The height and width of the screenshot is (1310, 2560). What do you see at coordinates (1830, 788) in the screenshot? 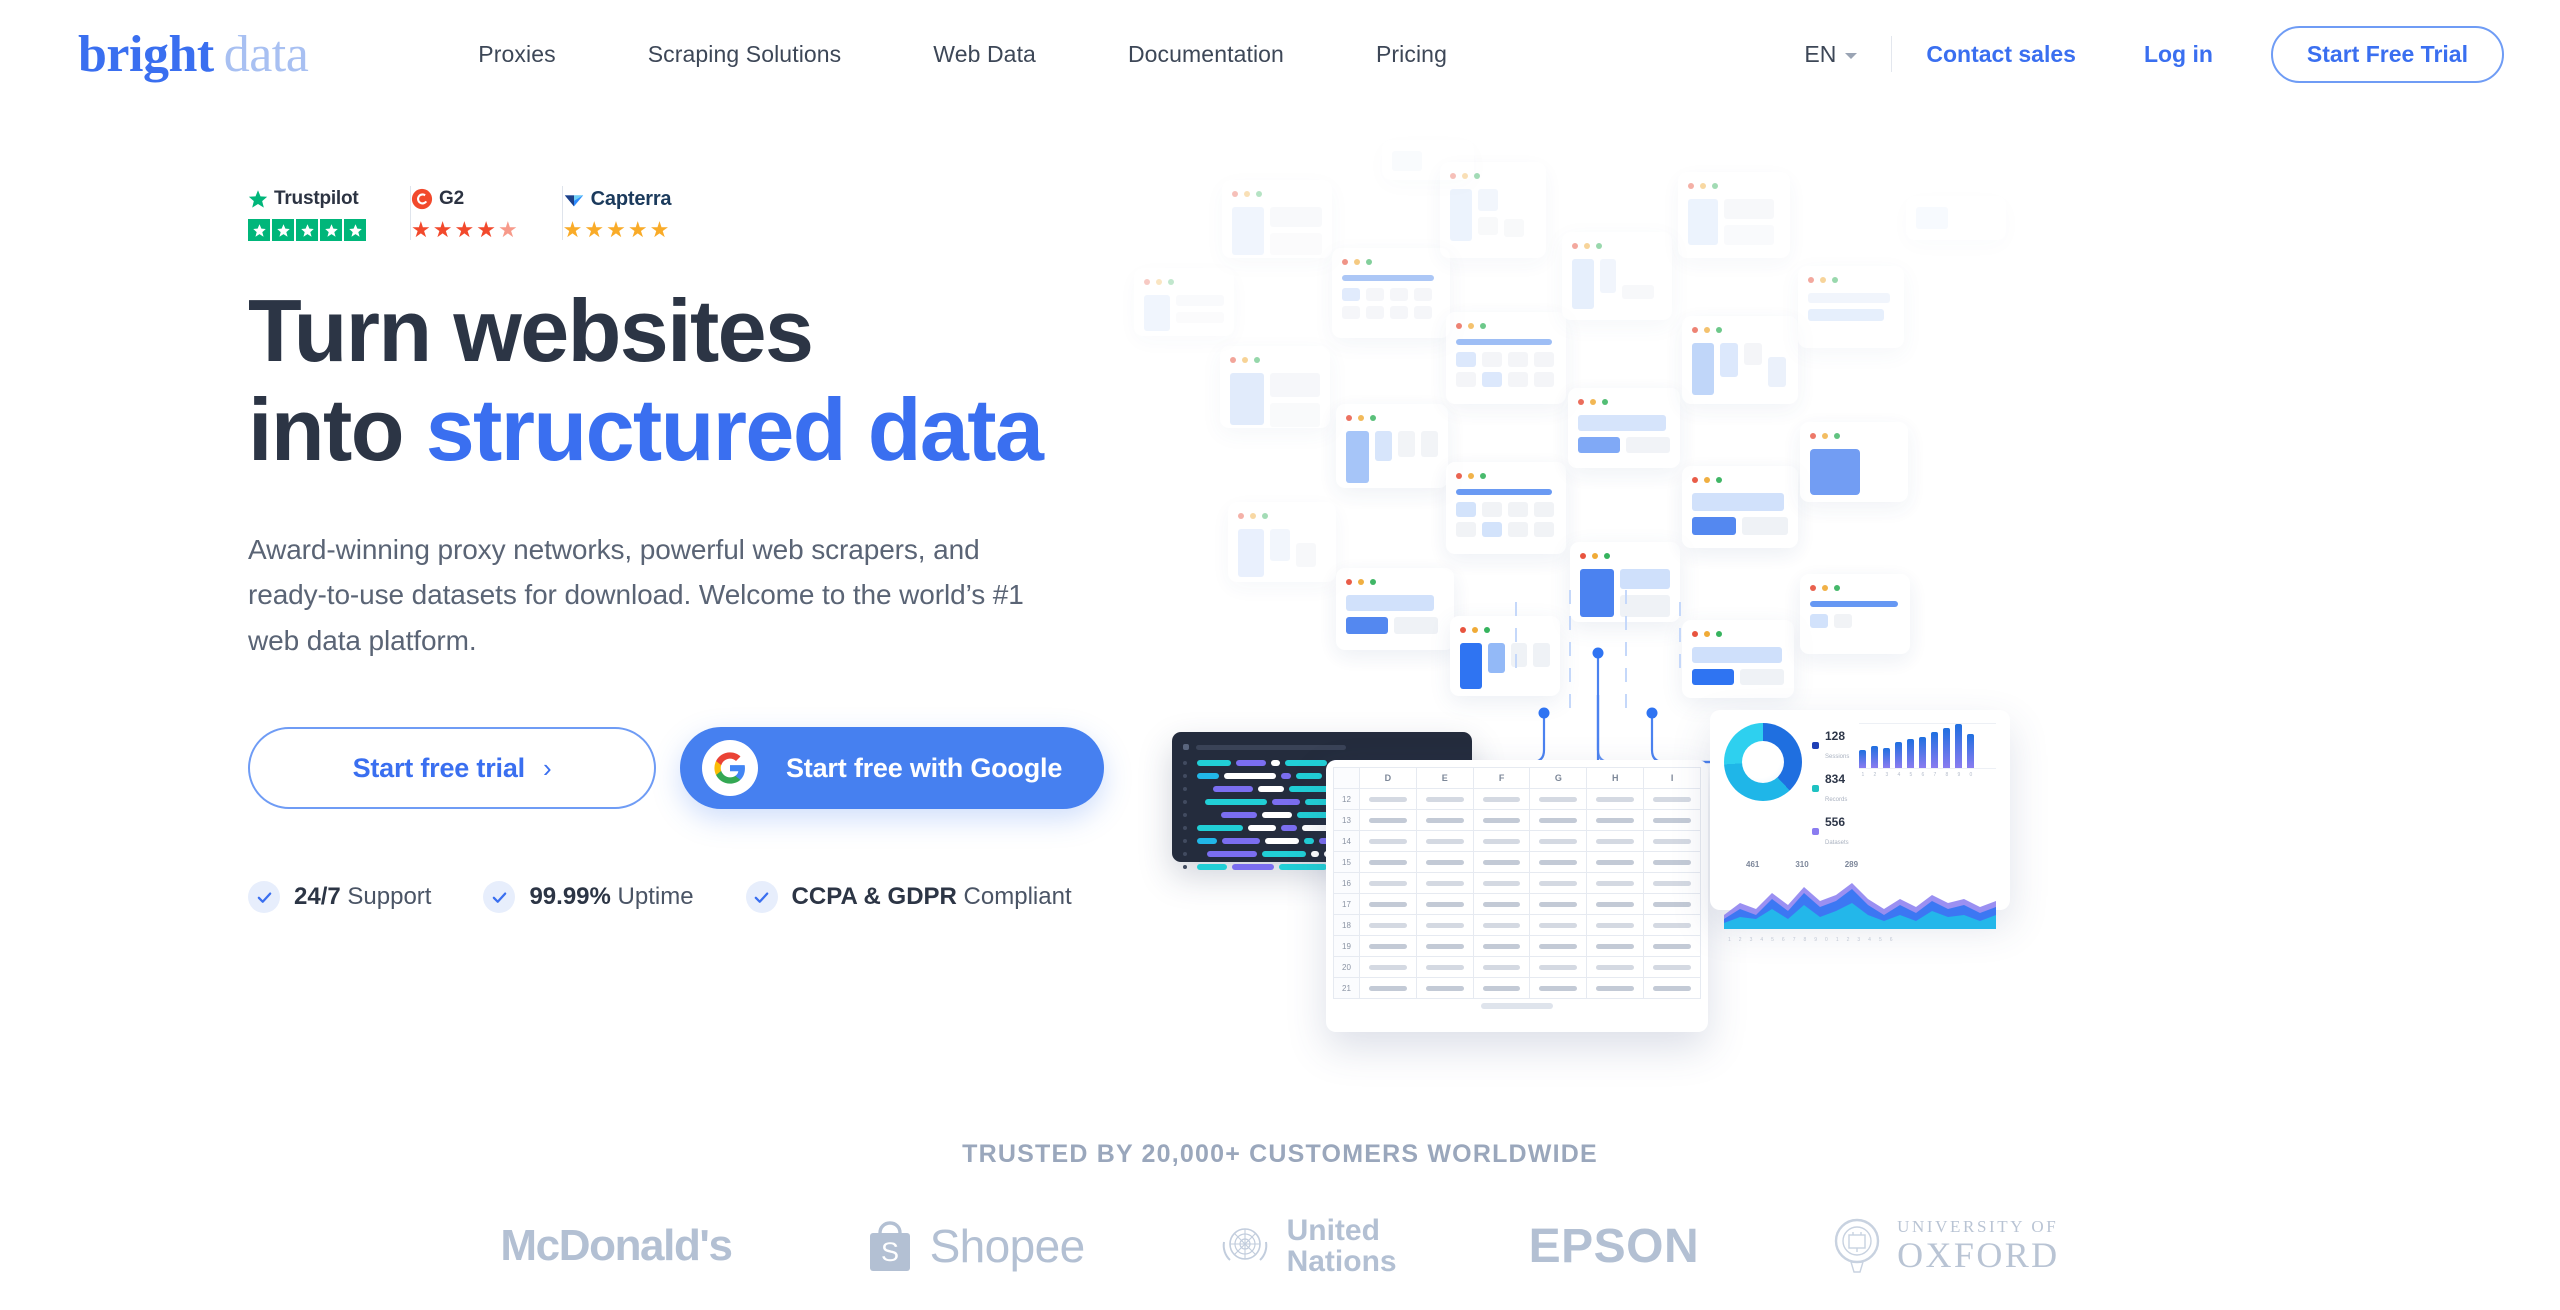
I see `legend-item: 834 Records` at bounding box center [1830, 788].